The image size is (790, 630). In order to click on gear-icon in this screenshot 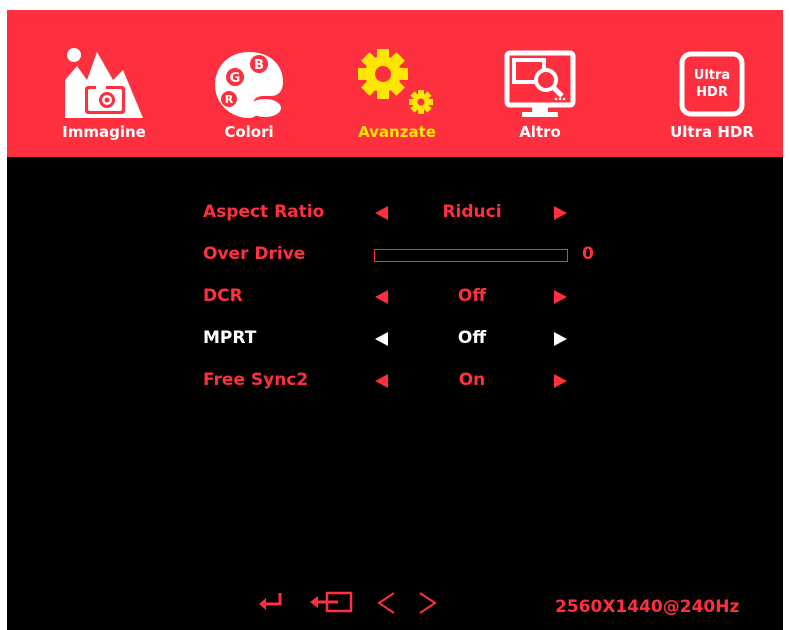, I will do `click(397, 85)`.